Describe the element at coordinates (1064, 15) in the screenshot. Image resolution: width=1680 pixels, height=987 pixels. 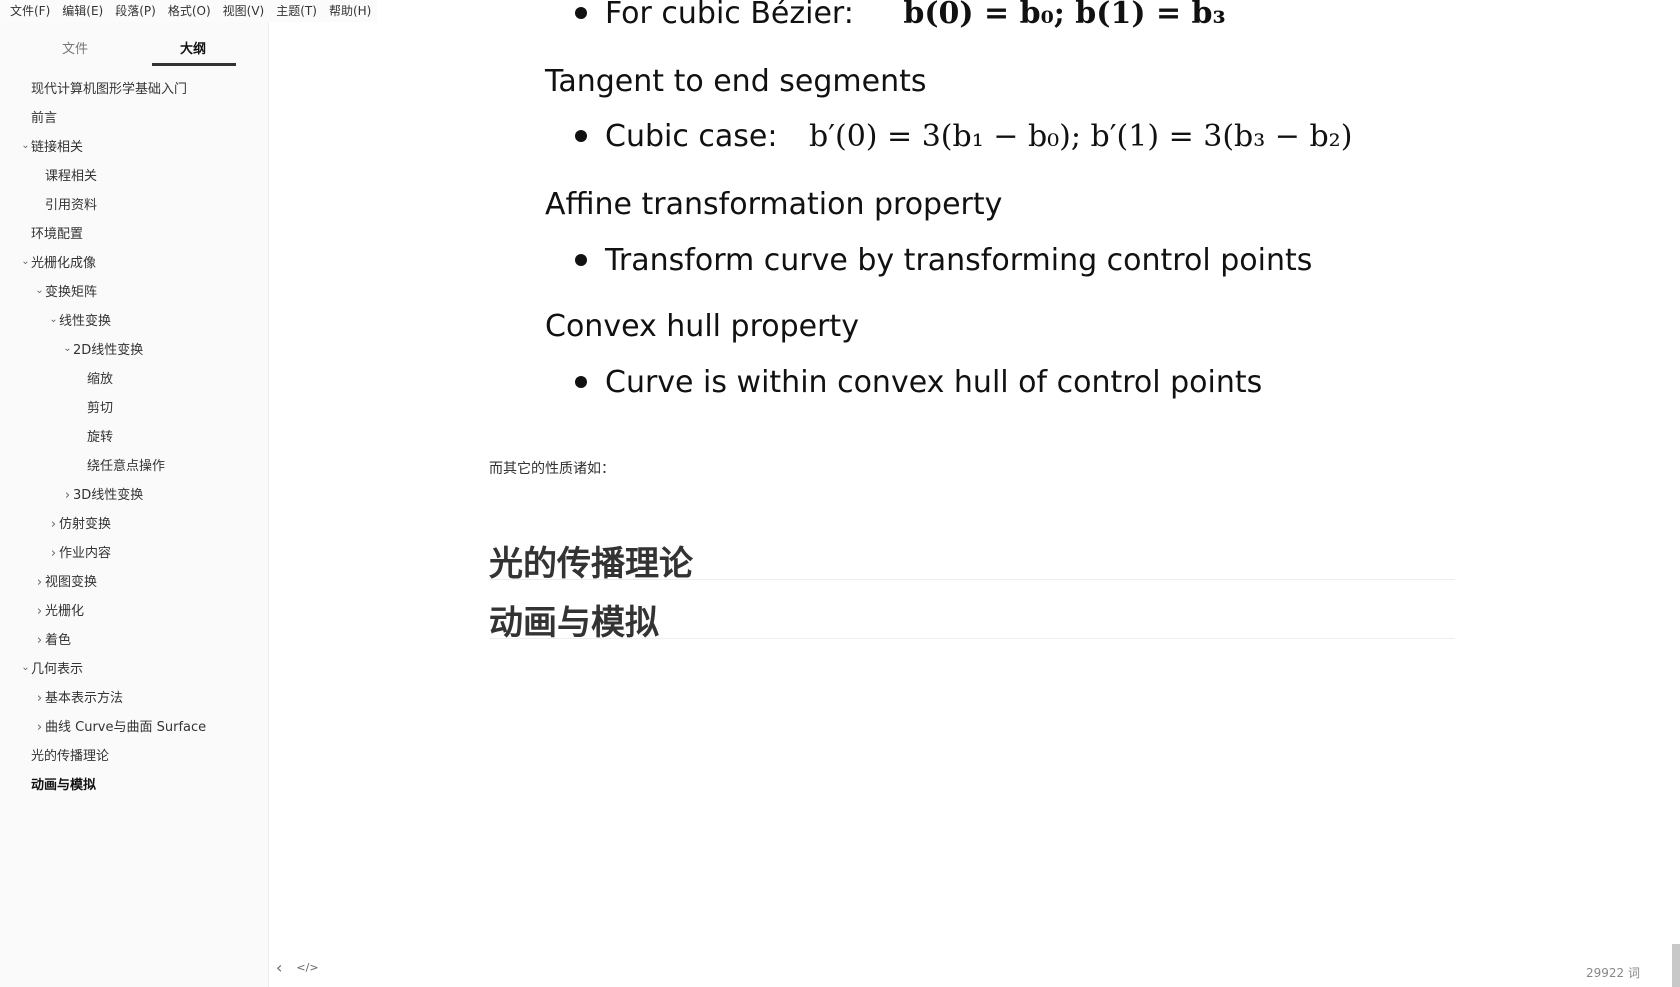
I see `slide-math: b(0) = b₀; b(1) = b₃` at that location.